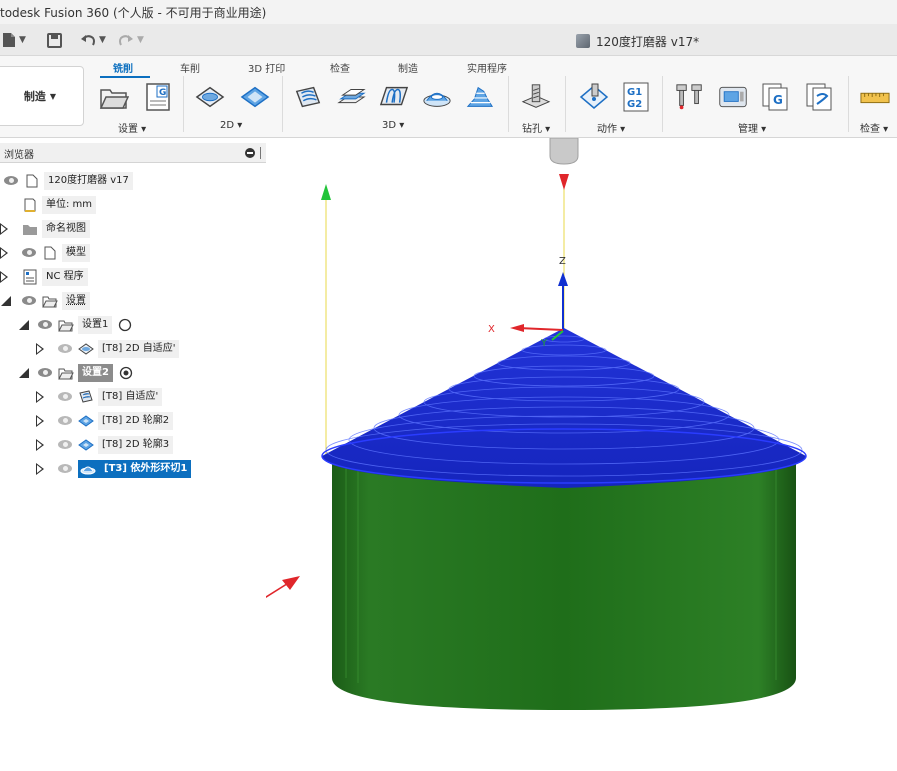 The height and width of the screenshot is (771, 897). What do you see at coordinates (86, 421) in the screenshot?
I see `2d-contour-icon` at bounding box center [86, 421].